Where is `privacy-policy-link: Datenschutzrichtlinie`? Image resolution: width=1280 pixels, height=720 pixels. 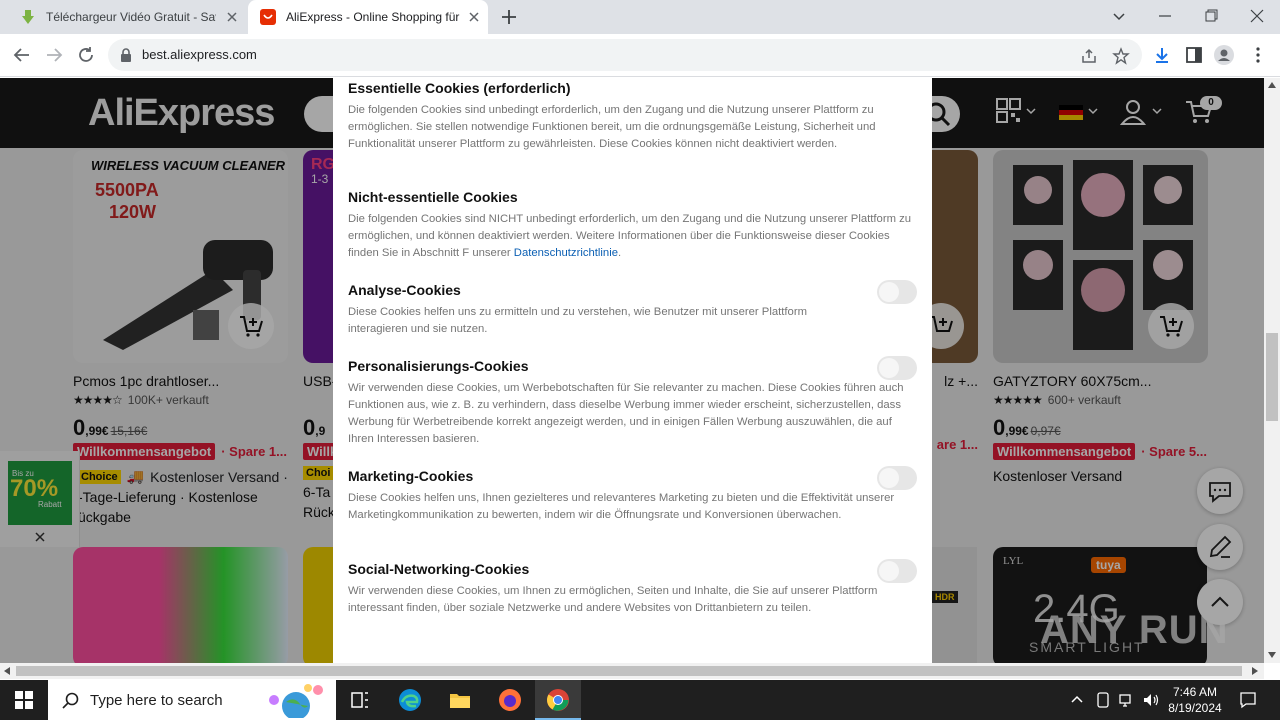
privacy-policy-link: Datenschutzrichtlinie is located at coordinates (566, 253).